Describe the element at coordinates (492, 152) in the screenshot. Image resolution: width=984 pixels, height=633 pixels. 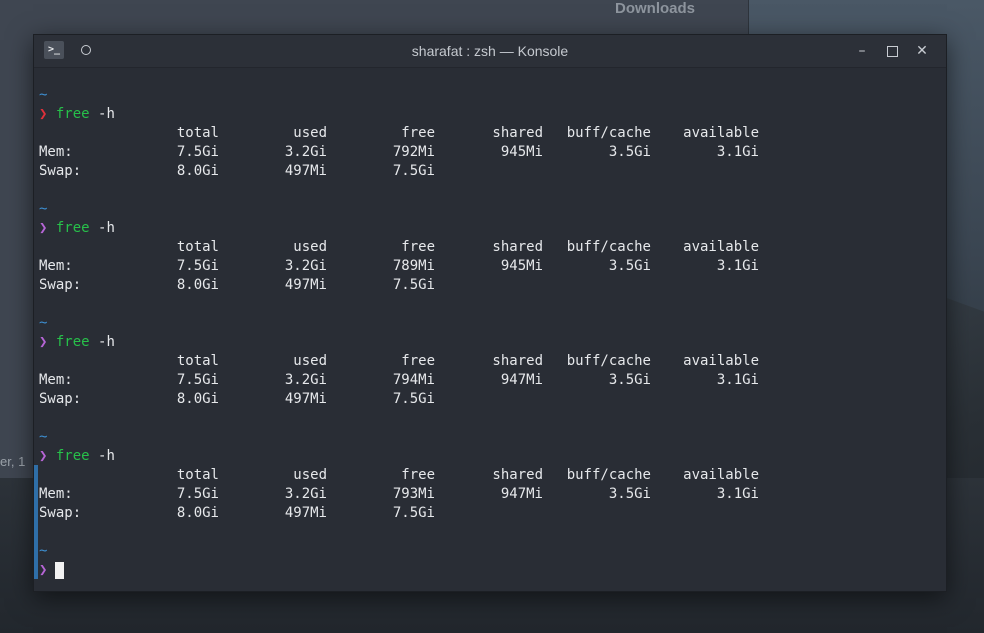
I see `mem-row: Mem: 7.5Gi 3.2Gi 792Mi 945Mi 3.5Gi 3.1Gi` at that location.